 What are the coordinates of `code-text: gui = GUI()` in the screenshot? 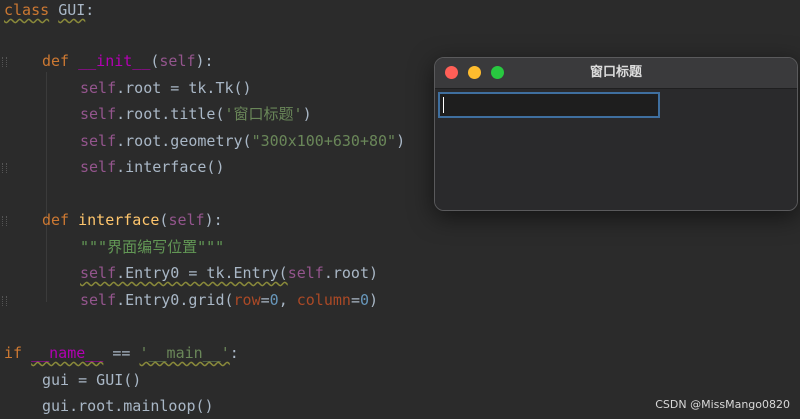 It's located at (92, 380).